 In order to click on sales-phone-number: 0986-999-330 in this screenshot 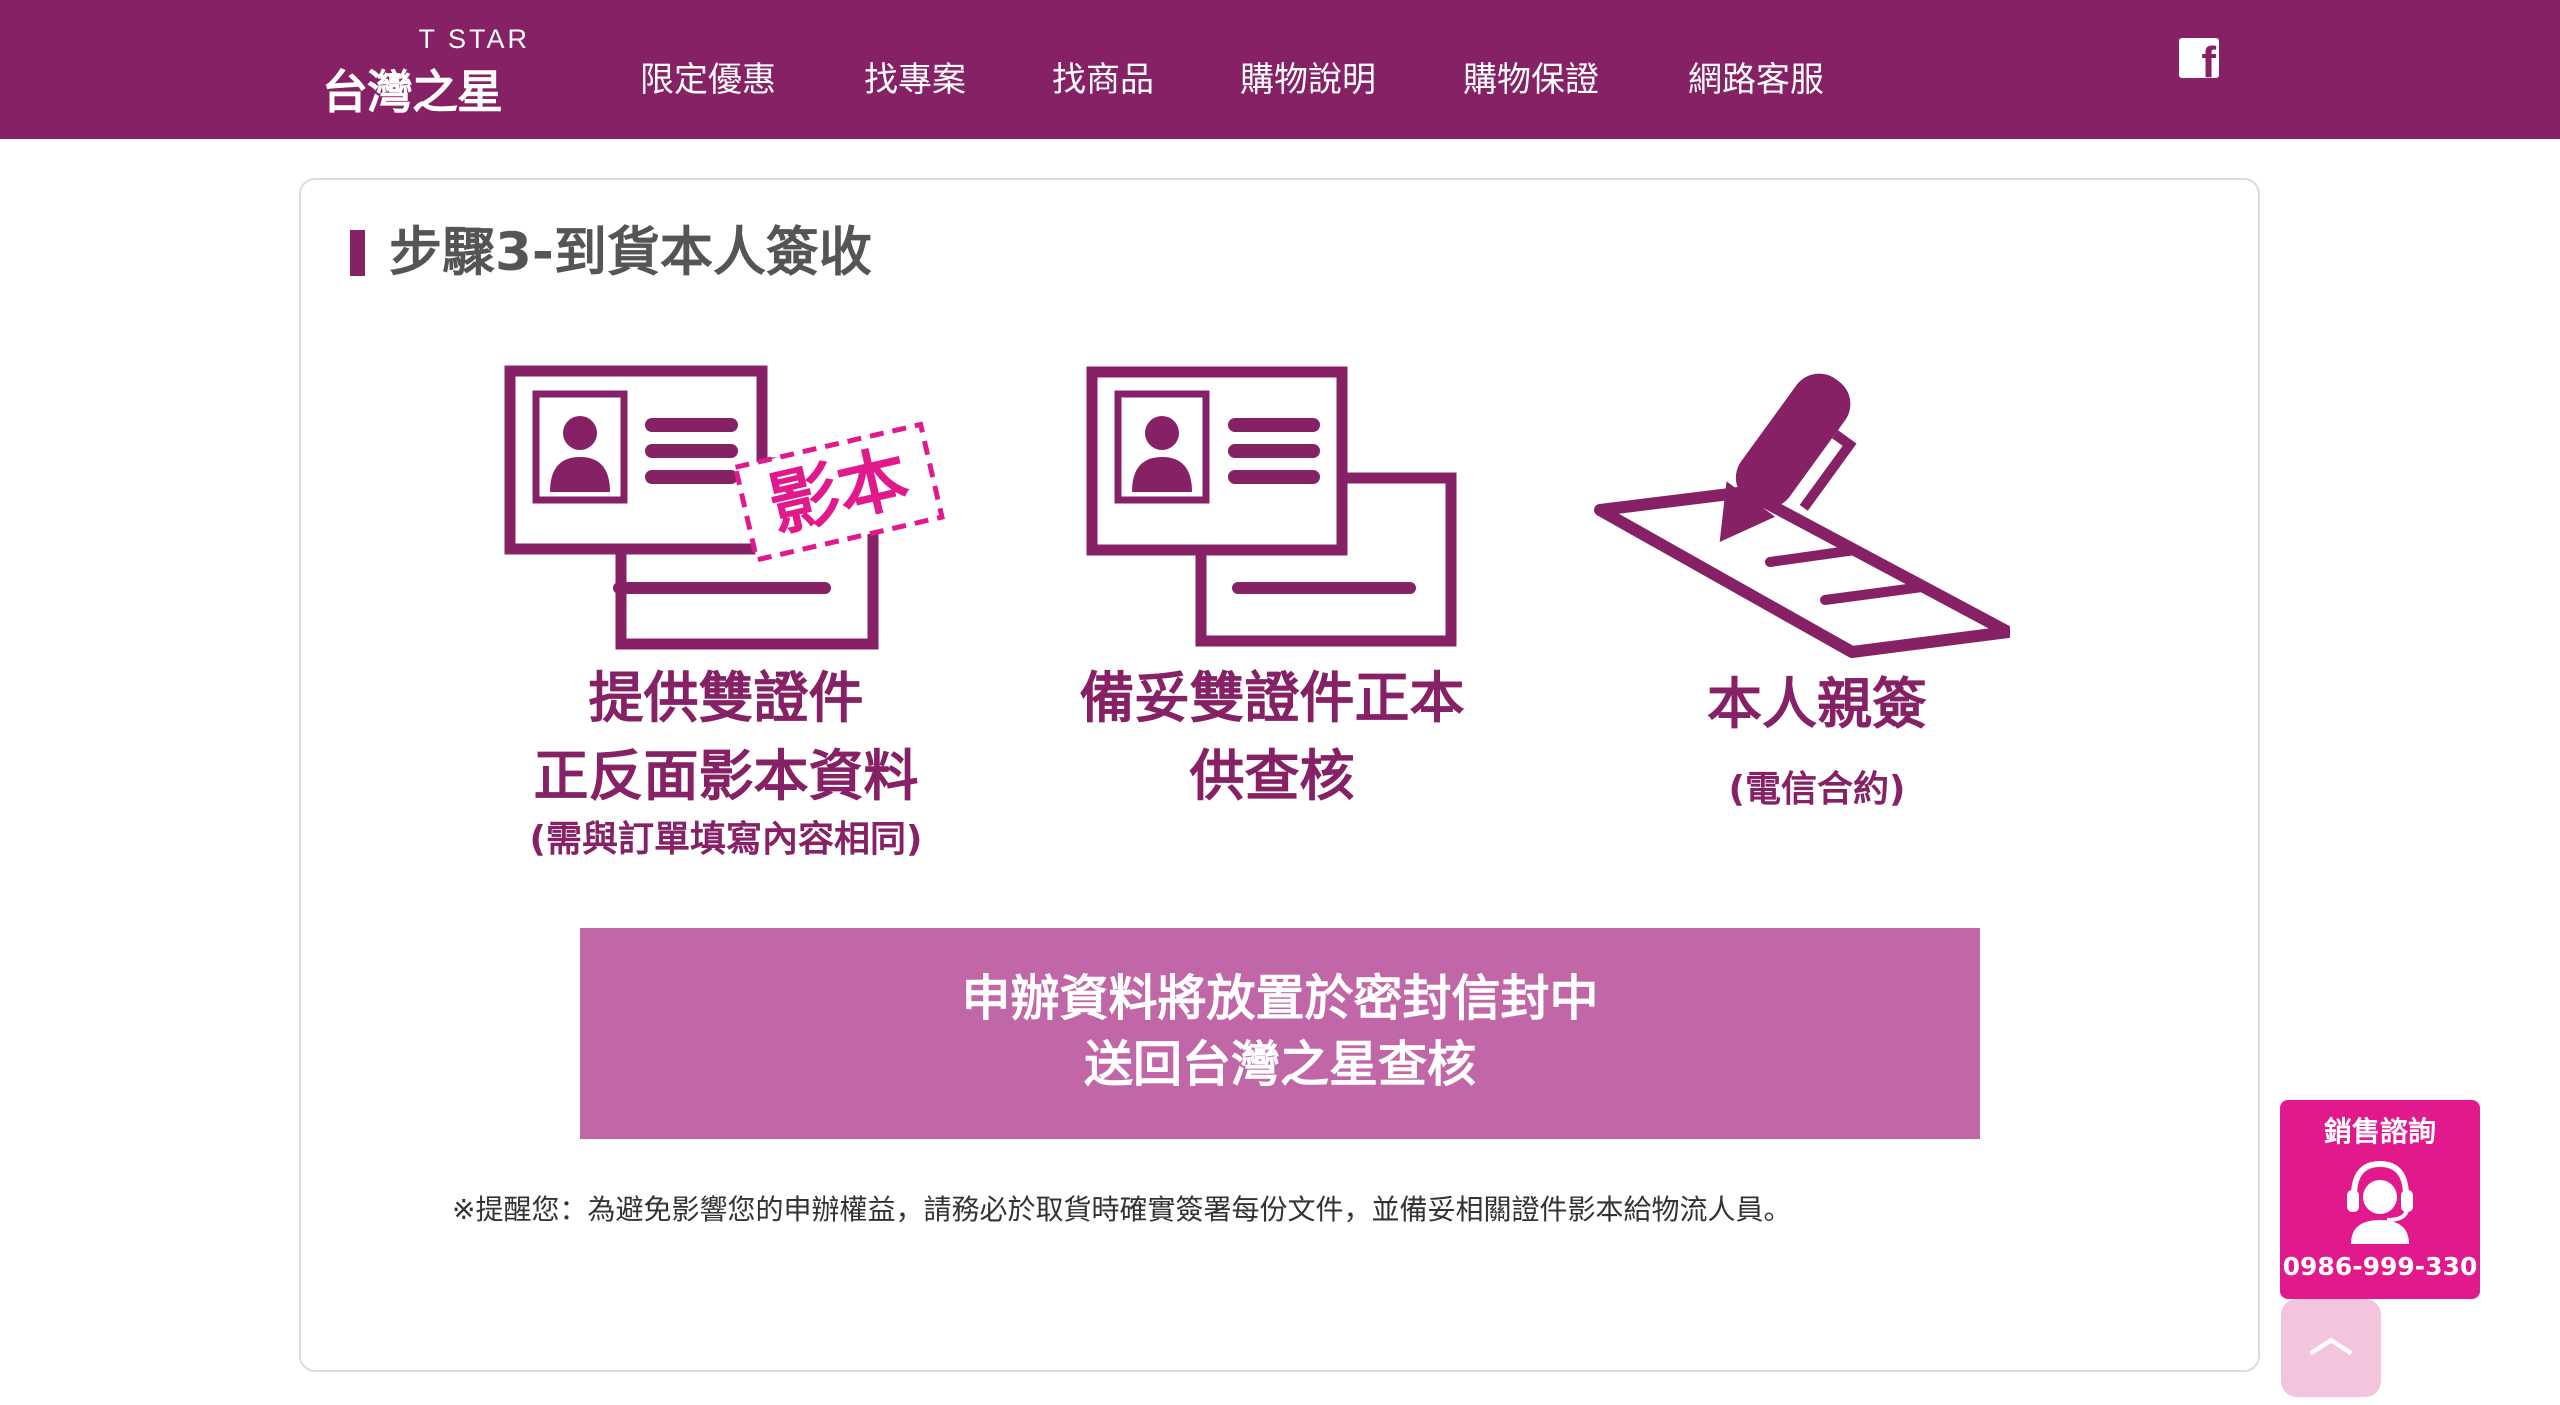, I will do `click(2380, 1266)`.